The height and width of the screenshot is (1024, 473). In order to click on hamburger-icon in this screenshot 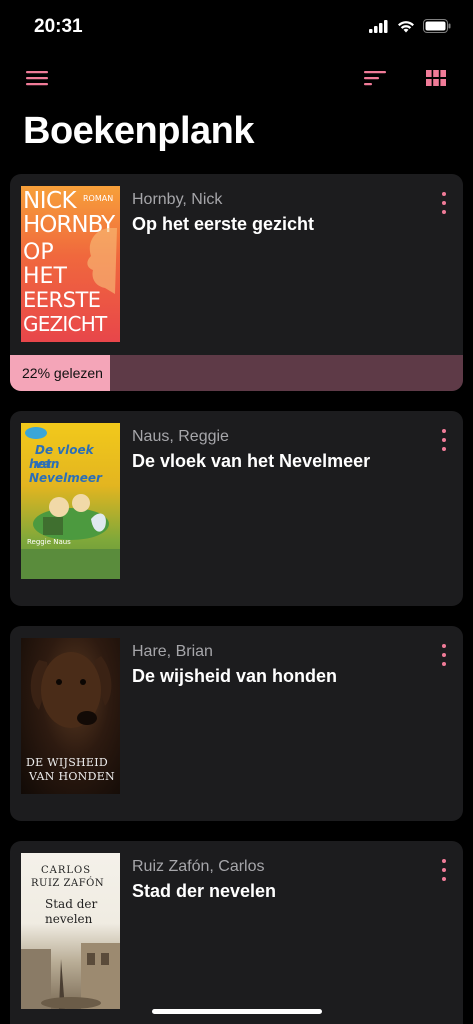, I will do `click(37, 80)`.